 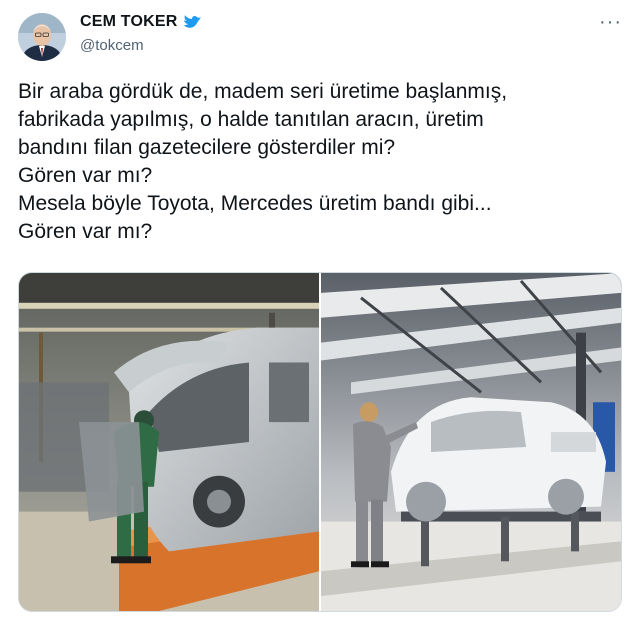 I want to click on bird-badge-icon, so click(x=192, y=21).